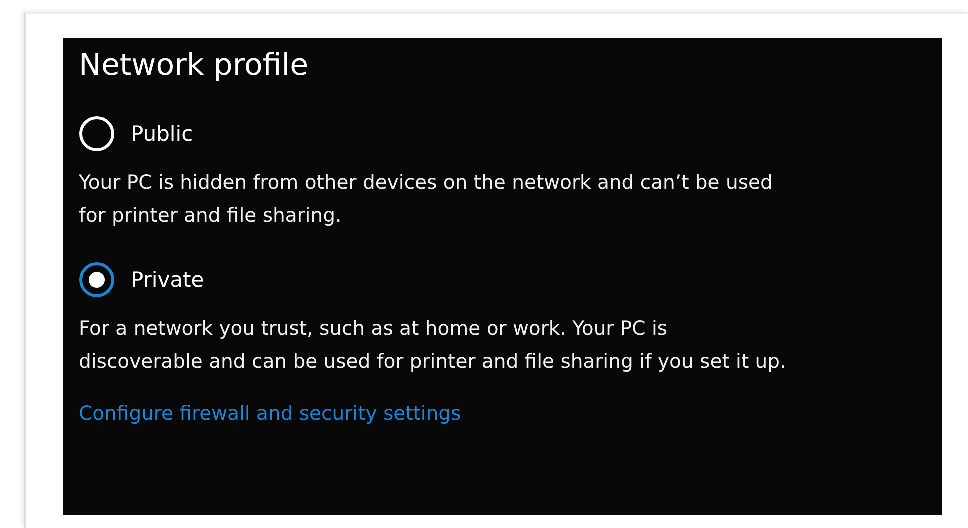 The height and width of the screenshot is (528, 968). I want to click on section-title: Network profile, so click(194, 66).